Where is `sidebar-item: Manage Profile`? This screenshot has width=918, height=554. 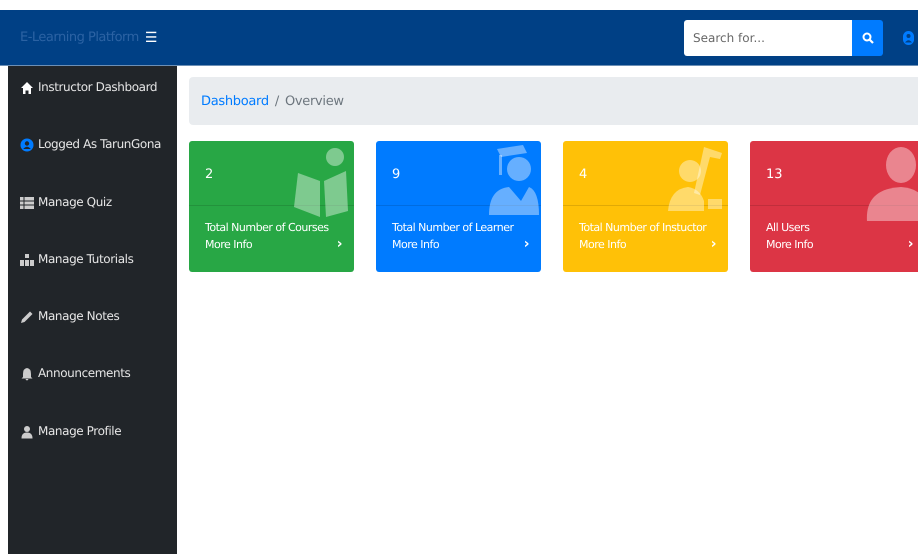
sidebar-item: Manage Profile is located at coordinates (92, 453).